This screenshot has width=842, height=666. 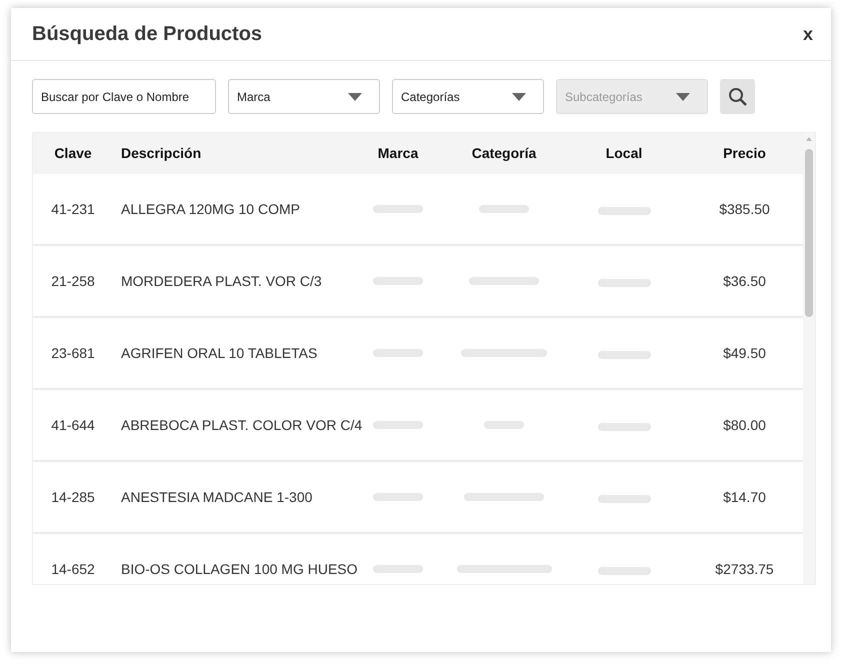 I want to click on table-cell: MORDEDERA PLAST. VOR C/3, so click(x=221, y=280).